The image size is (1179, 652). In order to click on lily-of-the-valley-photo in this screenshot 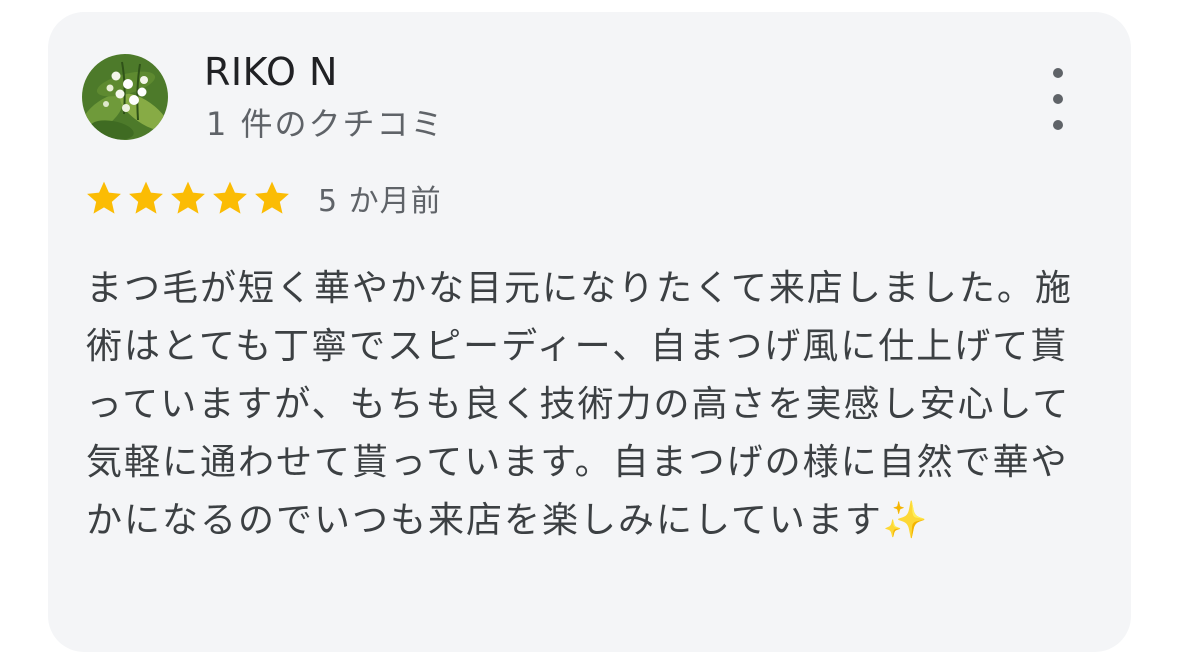, I will do `click(125, 97)`.